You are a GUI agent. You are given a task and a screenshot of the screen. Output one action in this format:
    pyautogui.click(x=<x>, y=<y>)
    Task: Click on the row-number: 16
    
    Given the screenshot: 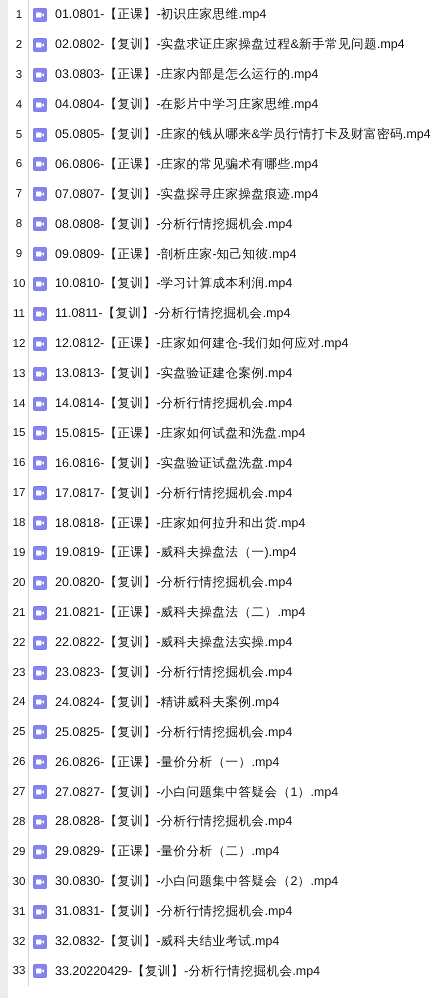 What is the action you would take?
    pyautogui.click(x=18, y=463)
    